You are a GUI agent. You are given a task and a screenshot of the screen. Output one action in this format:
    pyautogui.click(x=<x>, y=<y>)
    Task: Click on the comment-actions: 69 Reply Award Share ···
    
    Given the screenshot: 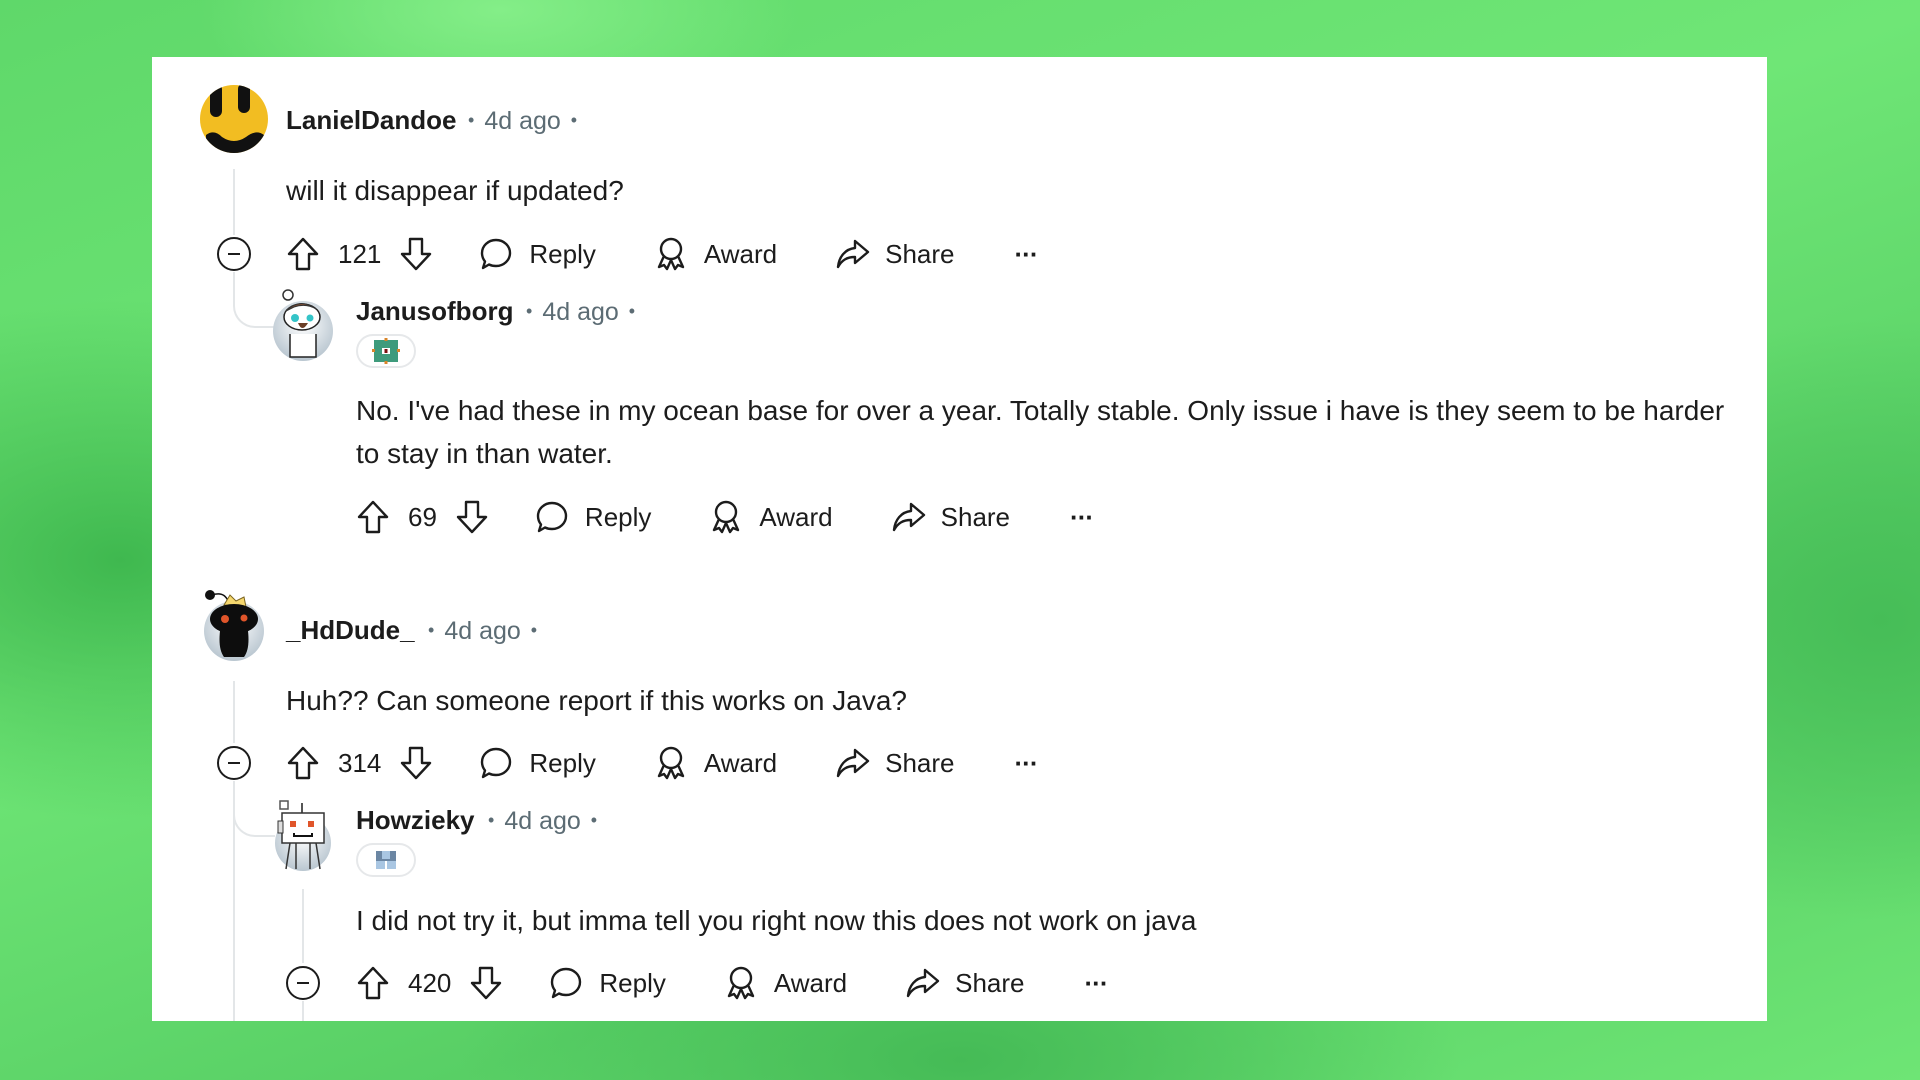 What is the action you would take?
    pyautogui.click(x=725, y=517)
    